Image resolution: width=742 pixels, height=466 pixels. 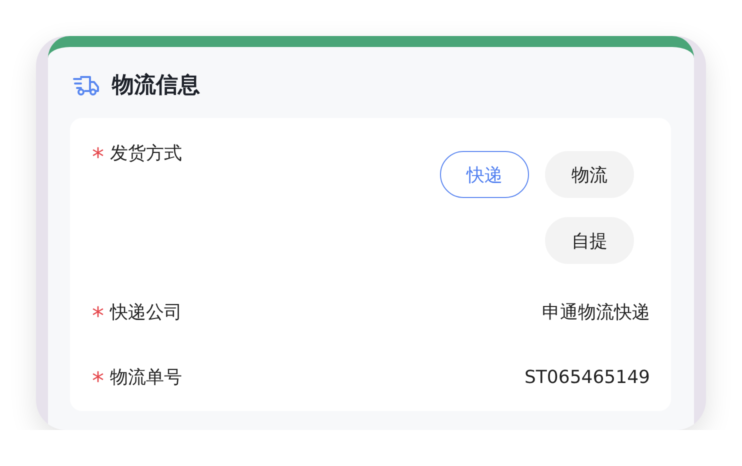 What do you see at coordinates (146, 312) in the screenshot?
I see `field-label: 快递公司` at bounding box center [146, 312].